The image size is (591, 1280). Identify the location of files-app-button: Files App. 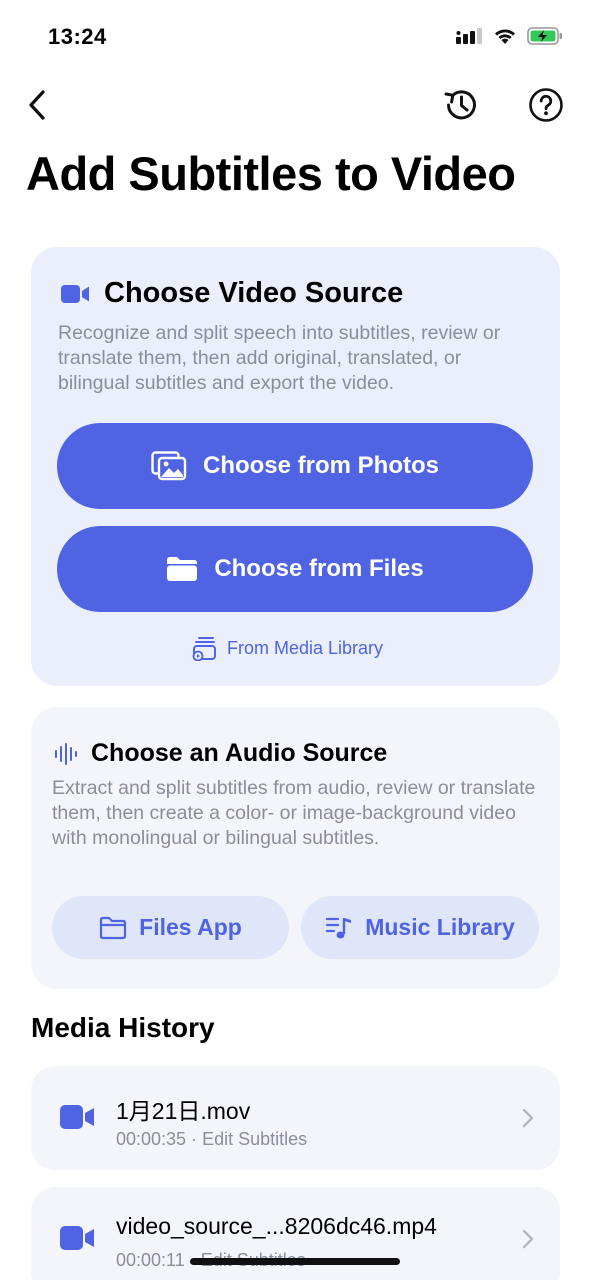
(170, 927).